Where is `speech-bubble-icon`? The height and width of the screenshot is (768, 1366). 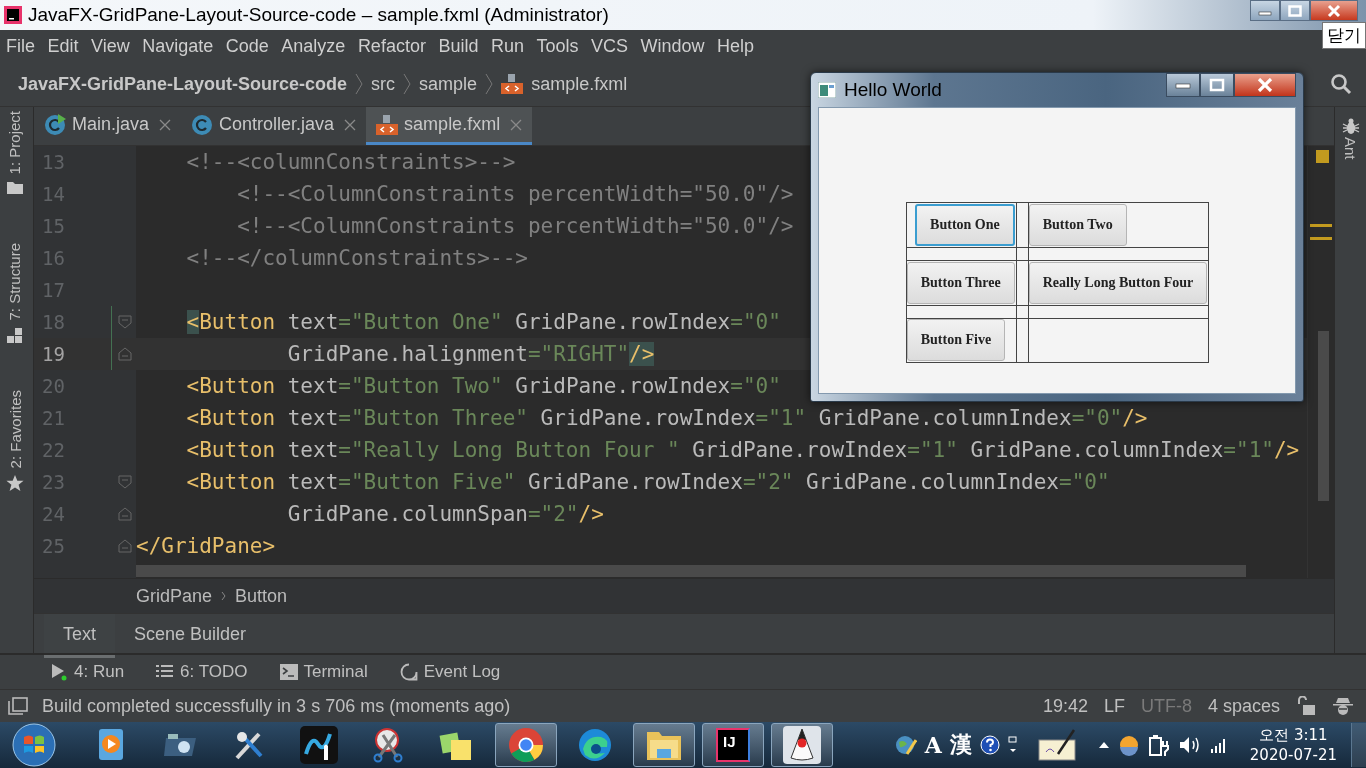 speech-bubble-icon is located at coordinates (408, 672).